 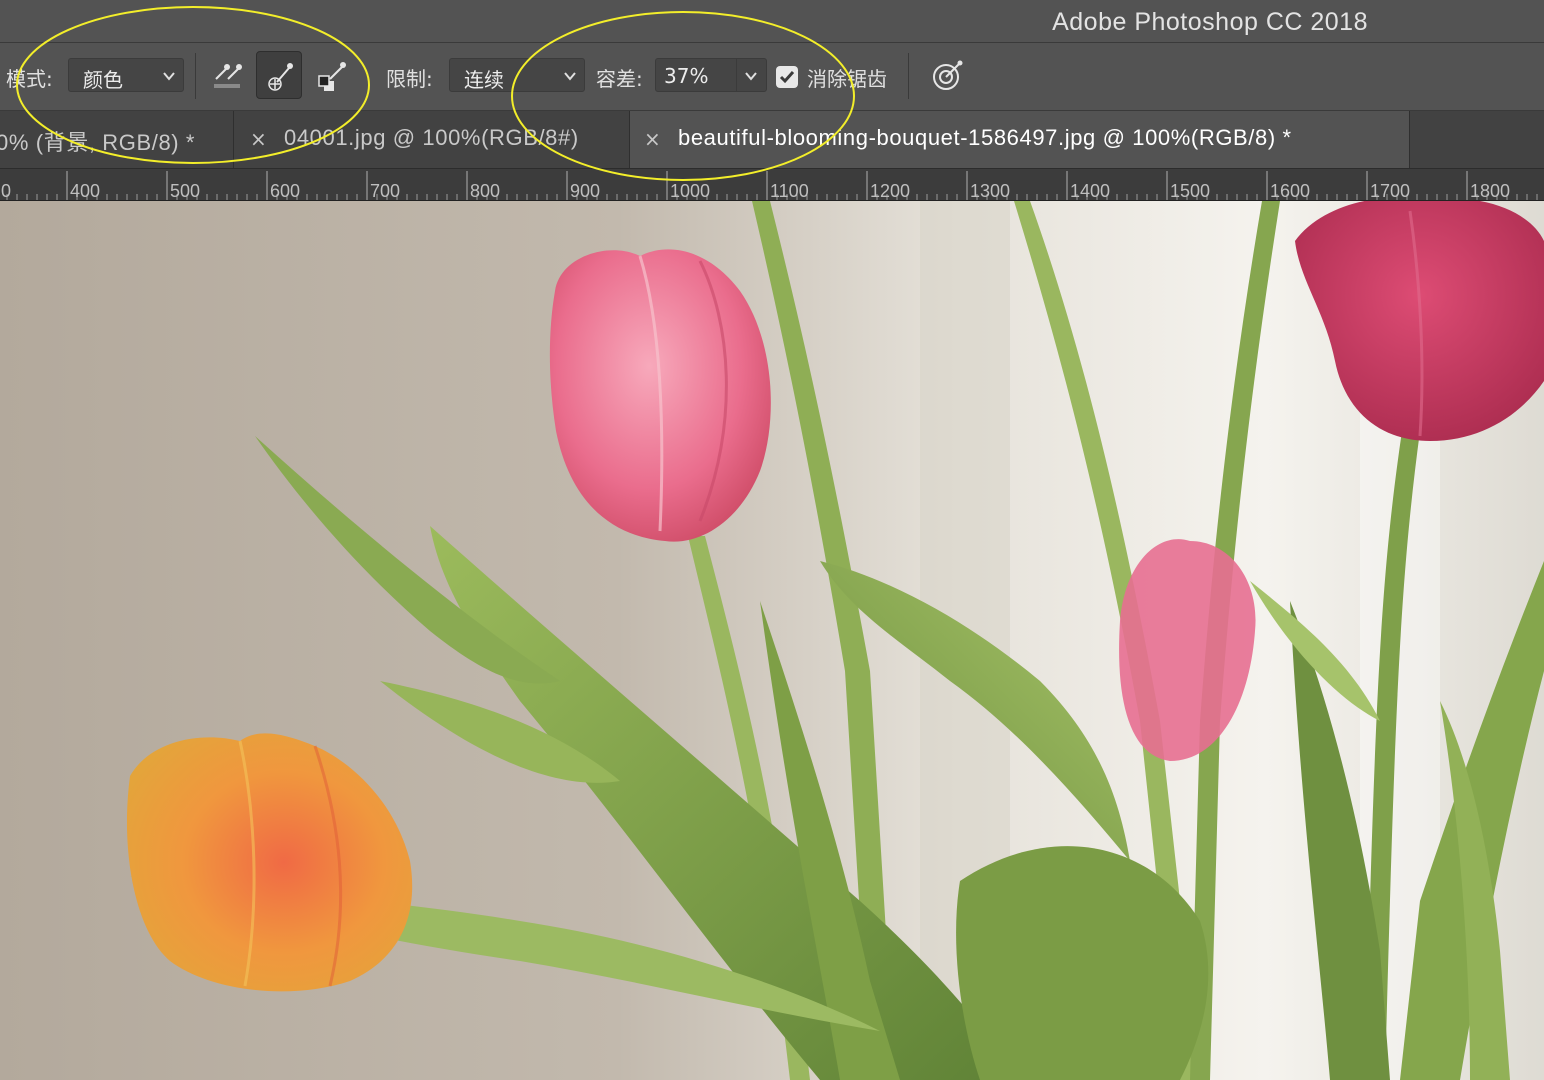 I want to click on ruler-label: 500, so click(x=185, y=190).